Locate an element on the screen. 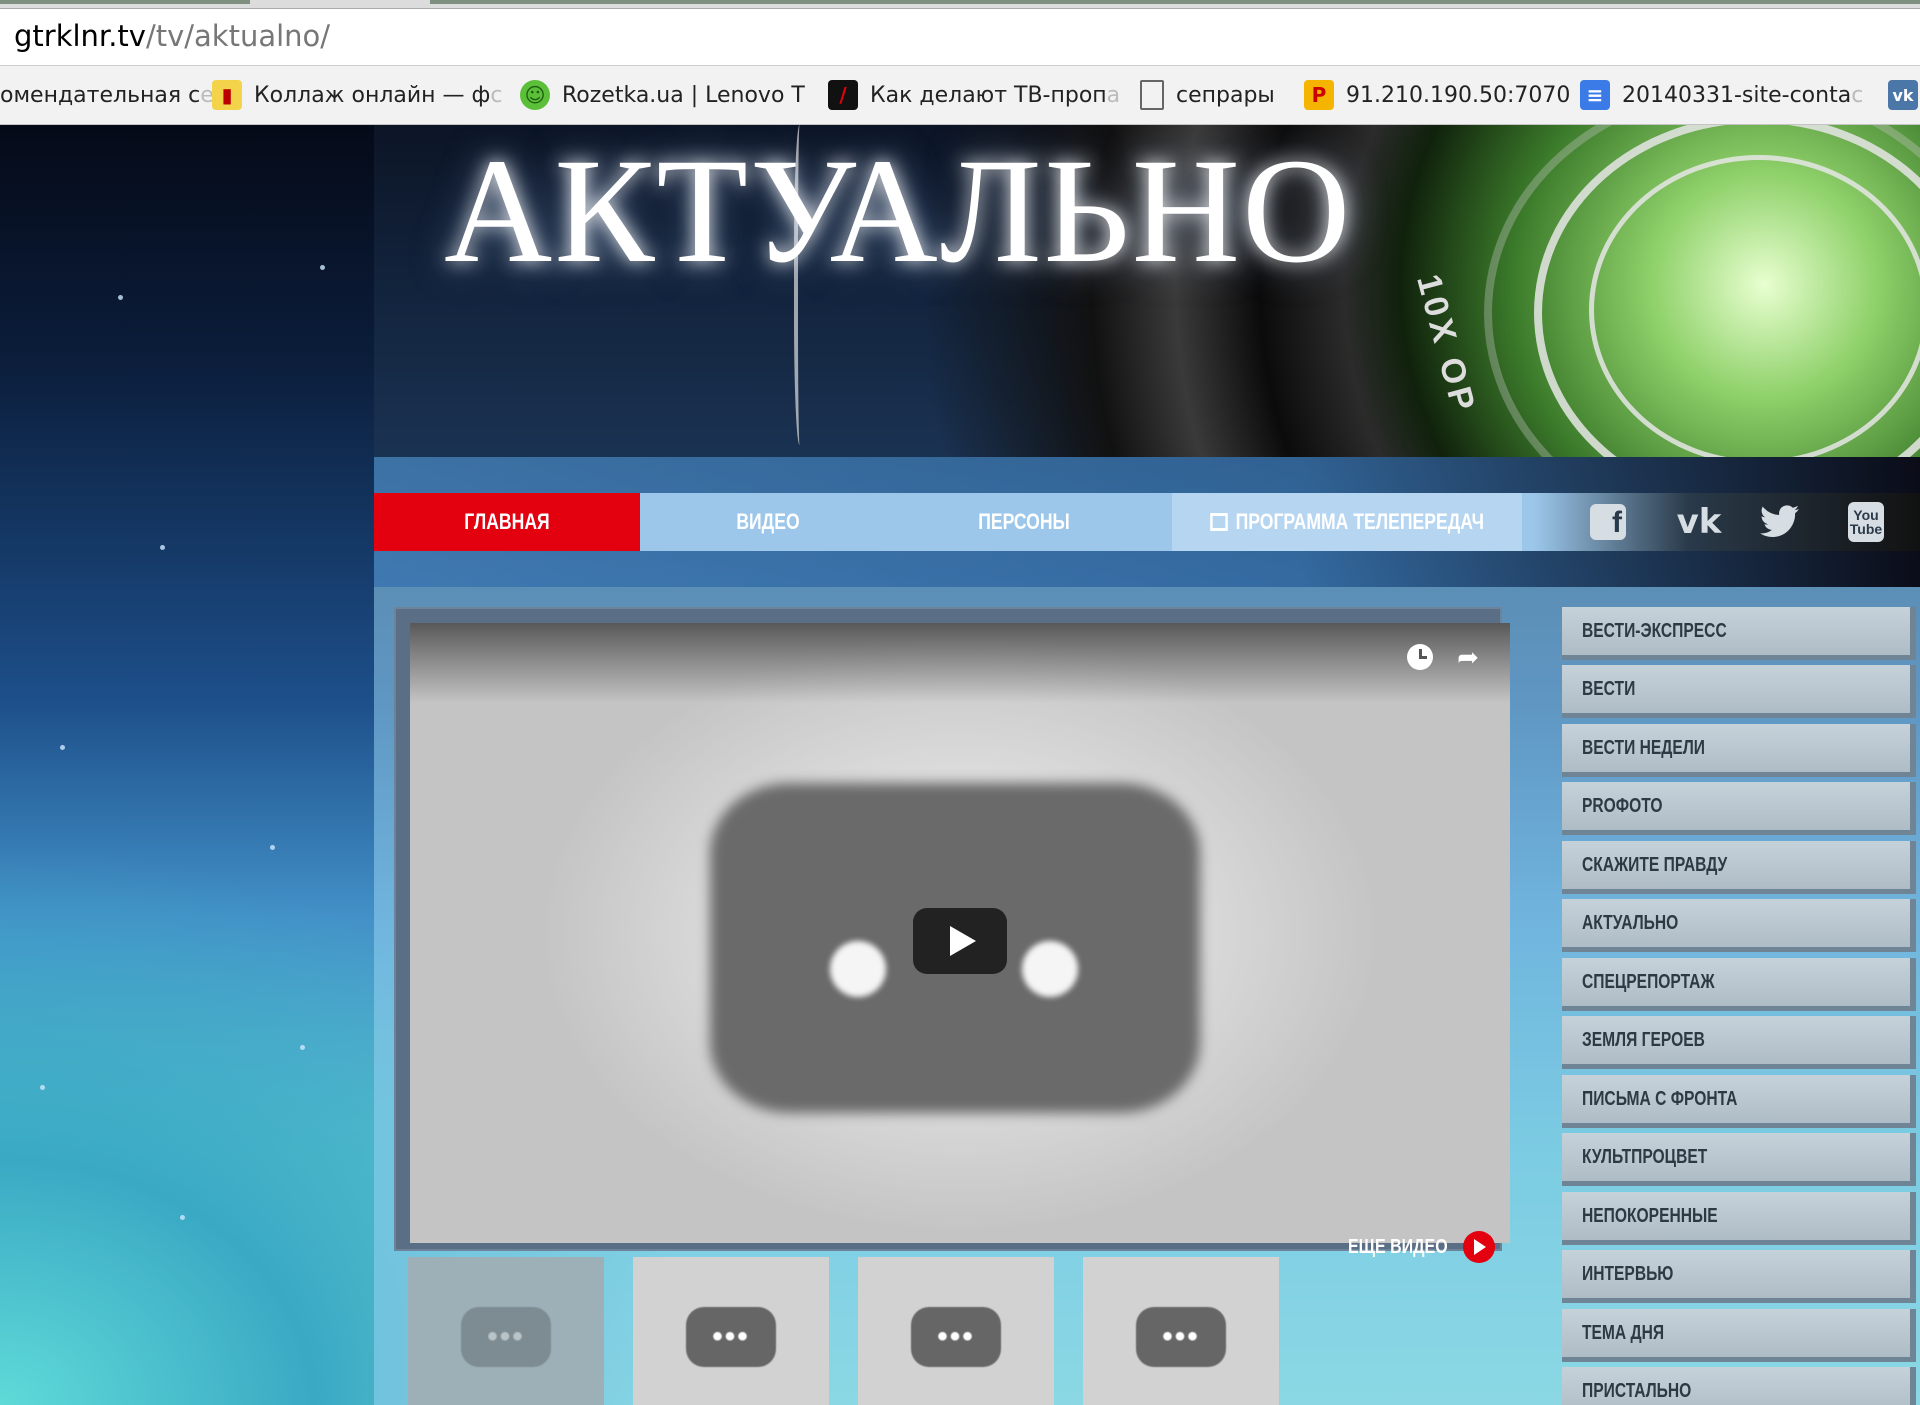 This screenshot has width=1920, height=1405. nav-persons: ПЕРСОНЫ is located at coordinates (1024, 522).